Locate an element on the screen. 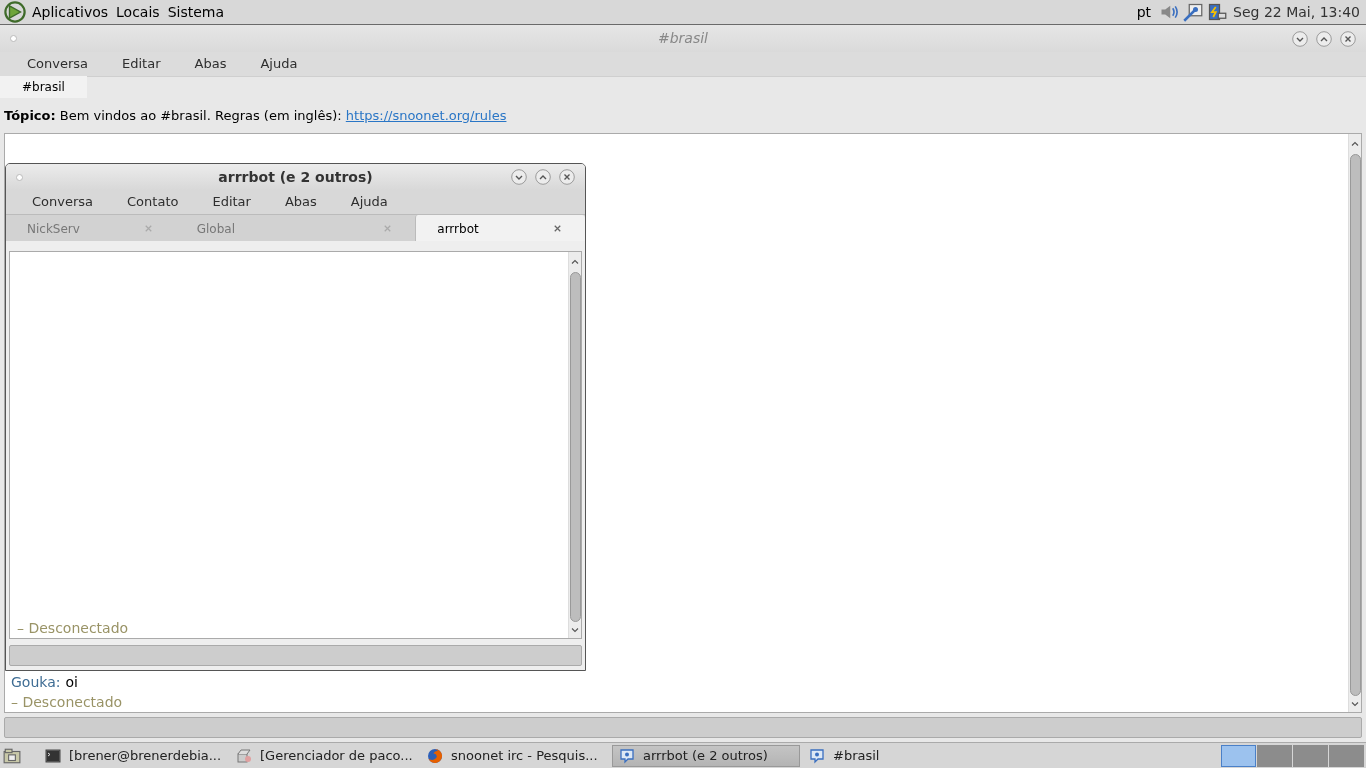  terminal-icon is located at coordinates (53, 755).